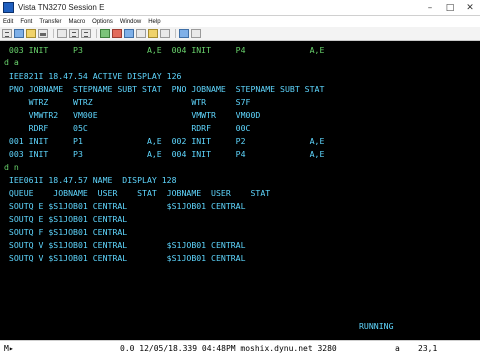 Image resolution: width=480 pixels, height=361 pixels. I want to click on minimize-button: –, so click(430, 7).